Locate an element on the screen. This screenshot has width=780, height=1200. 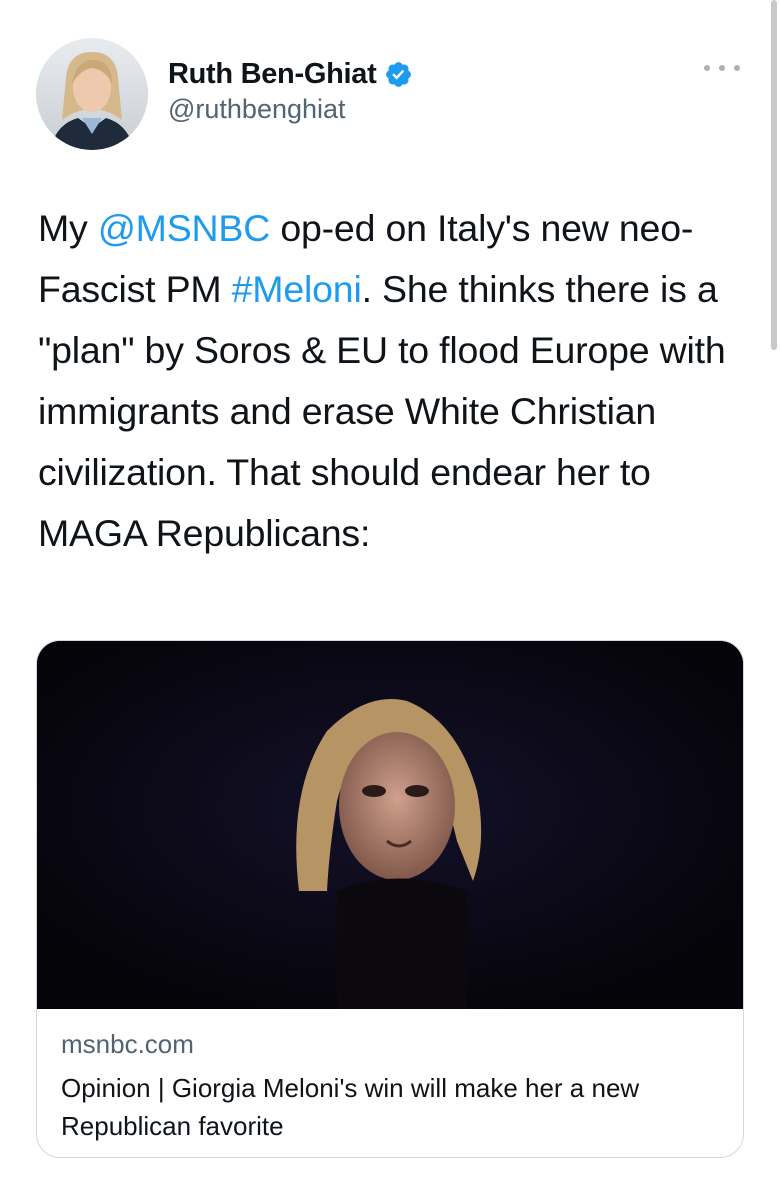
tweet-text-part: My is located at coordinates (68, 228).